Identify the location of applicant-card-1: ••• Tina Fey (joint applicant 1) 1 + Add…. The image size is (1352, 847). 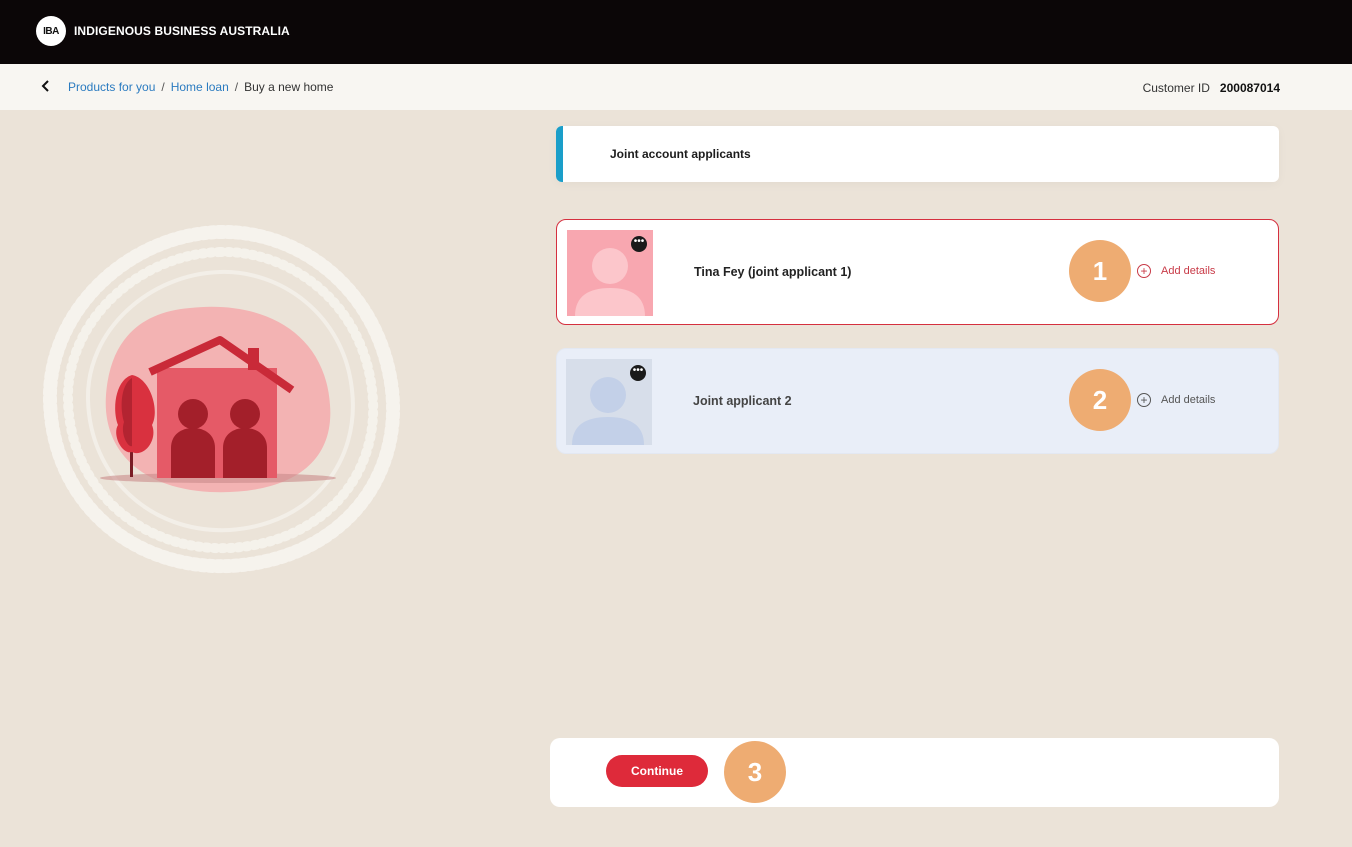
(917, 272).